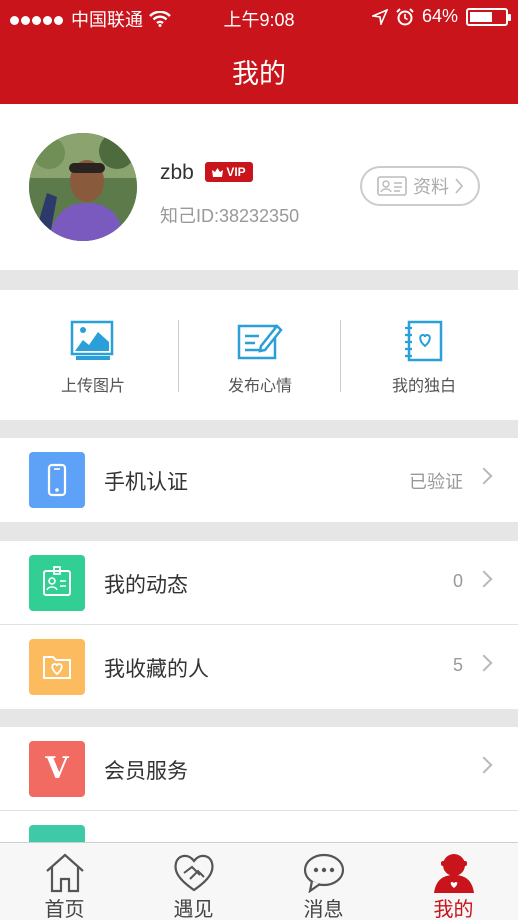  I want to click on username: zbb, so click(177, 172).